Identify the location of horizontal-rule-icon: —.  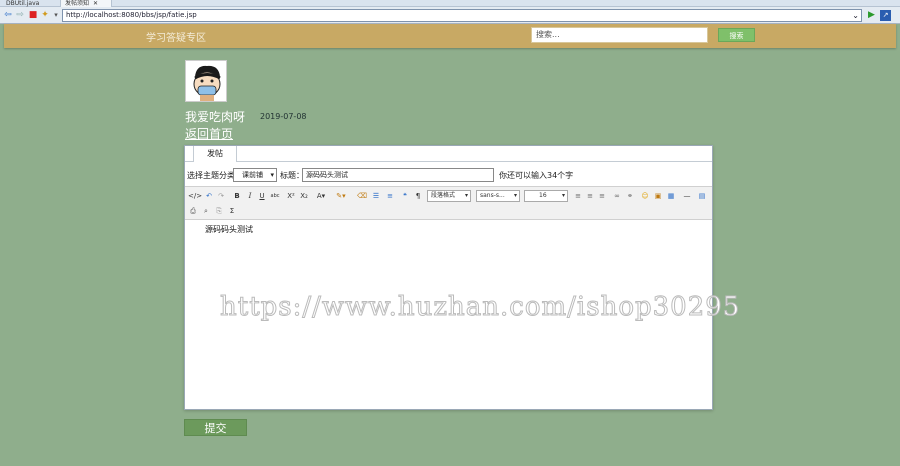
(687, 196).